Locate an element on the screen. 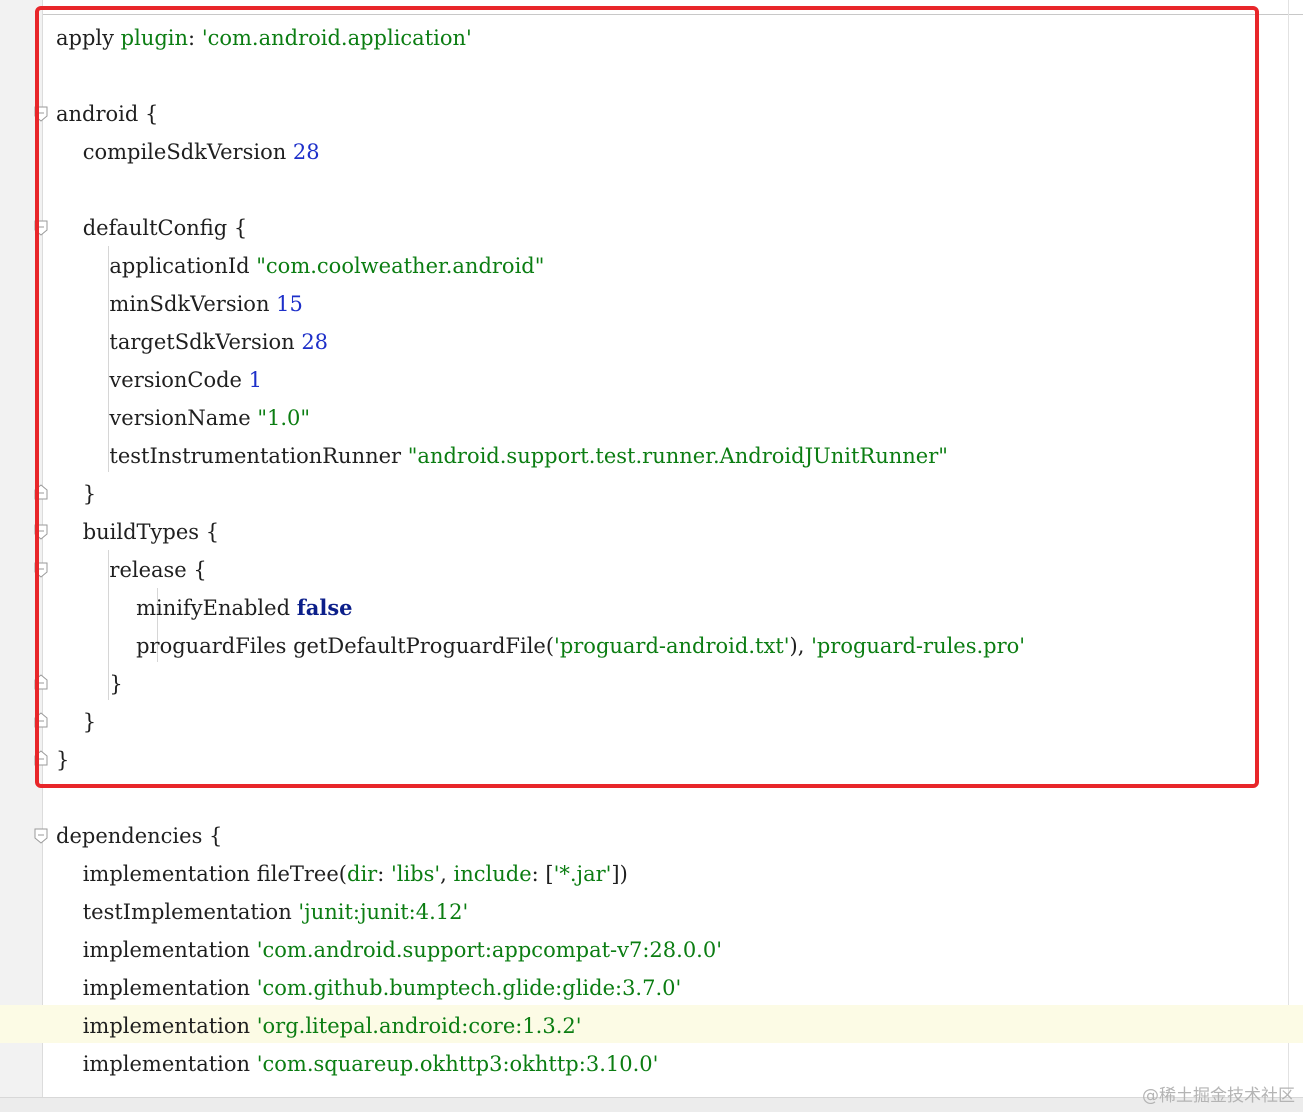 This screenshot has height=1112, width=1303. code-line: testImplementation 'junit:junit:4.12' is located at coordinates (262, 912).